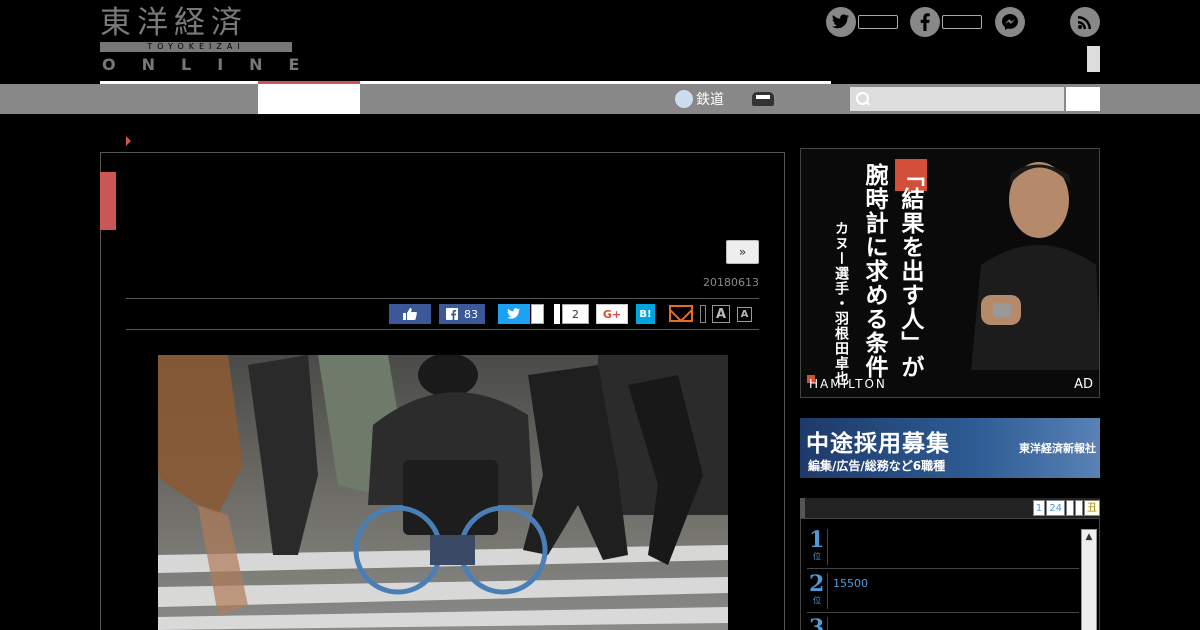  I want to click on twitter-follow-count, so click(878, 22).